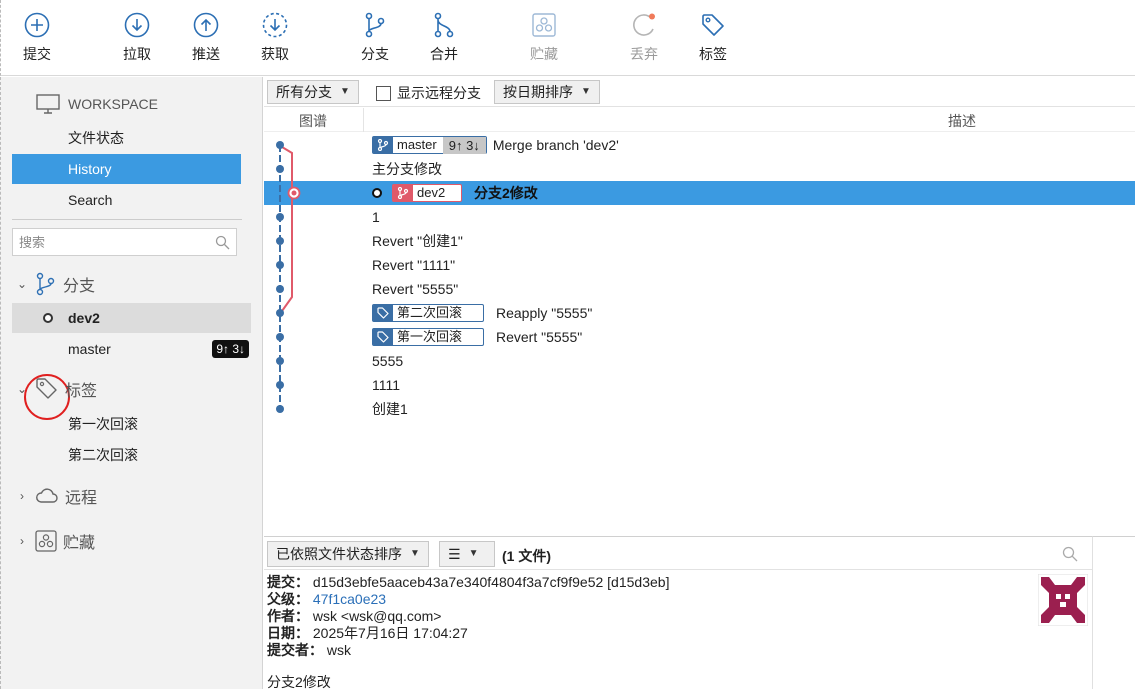 This screenshot has height=689, width=1135. I want to click on commit-message: 分支2修改, so click(506, 193).